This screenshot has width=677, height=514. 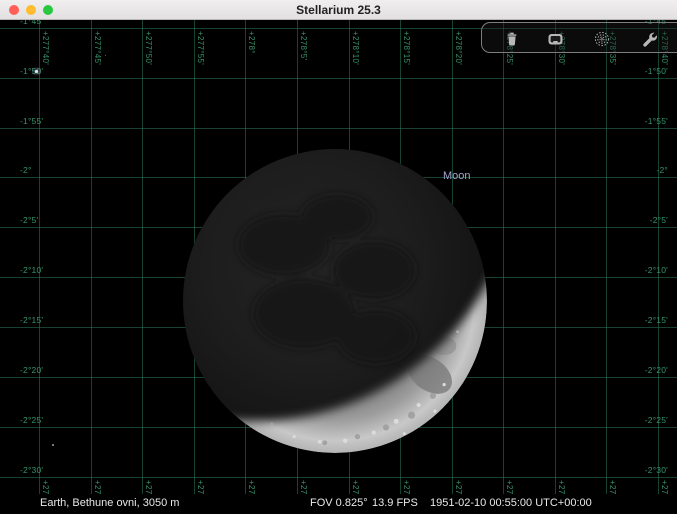 I want to click on close-button, so click(x=14, y=10).